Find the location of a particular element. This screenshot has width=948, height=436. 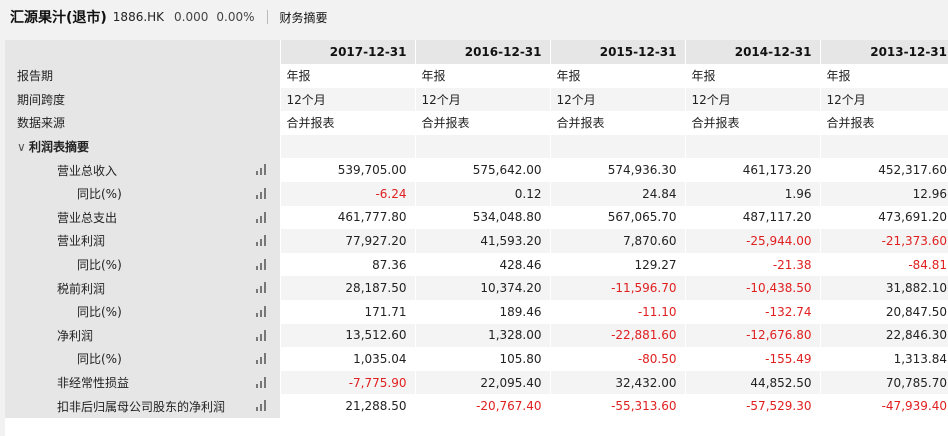

row-label-text: 扣非后归属母公司股东的净利润 is located at coordinates (141, 406).